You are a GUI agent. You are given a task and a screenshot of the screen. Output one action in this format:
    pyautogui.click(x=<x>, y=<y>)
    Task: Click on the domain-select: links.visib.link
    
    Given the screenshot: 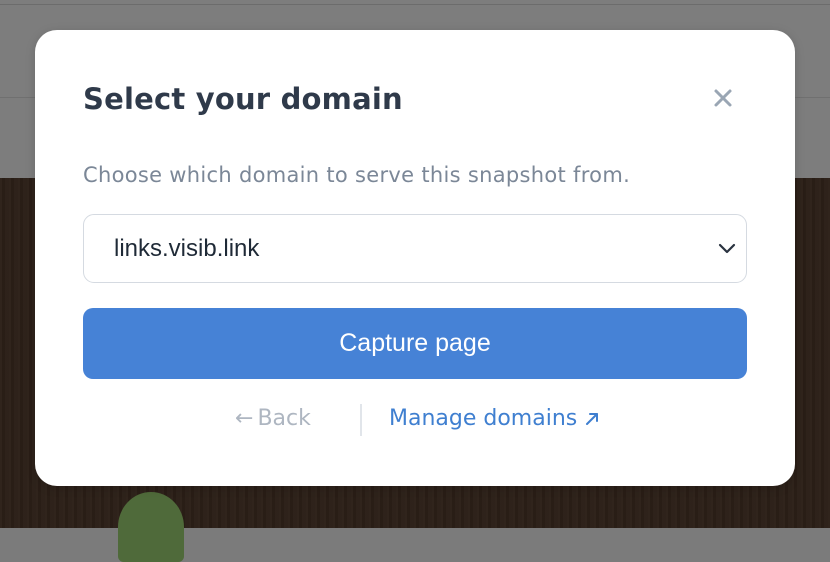 What is the action you would take?
    pyautogui.click(x=415, y=248)
    